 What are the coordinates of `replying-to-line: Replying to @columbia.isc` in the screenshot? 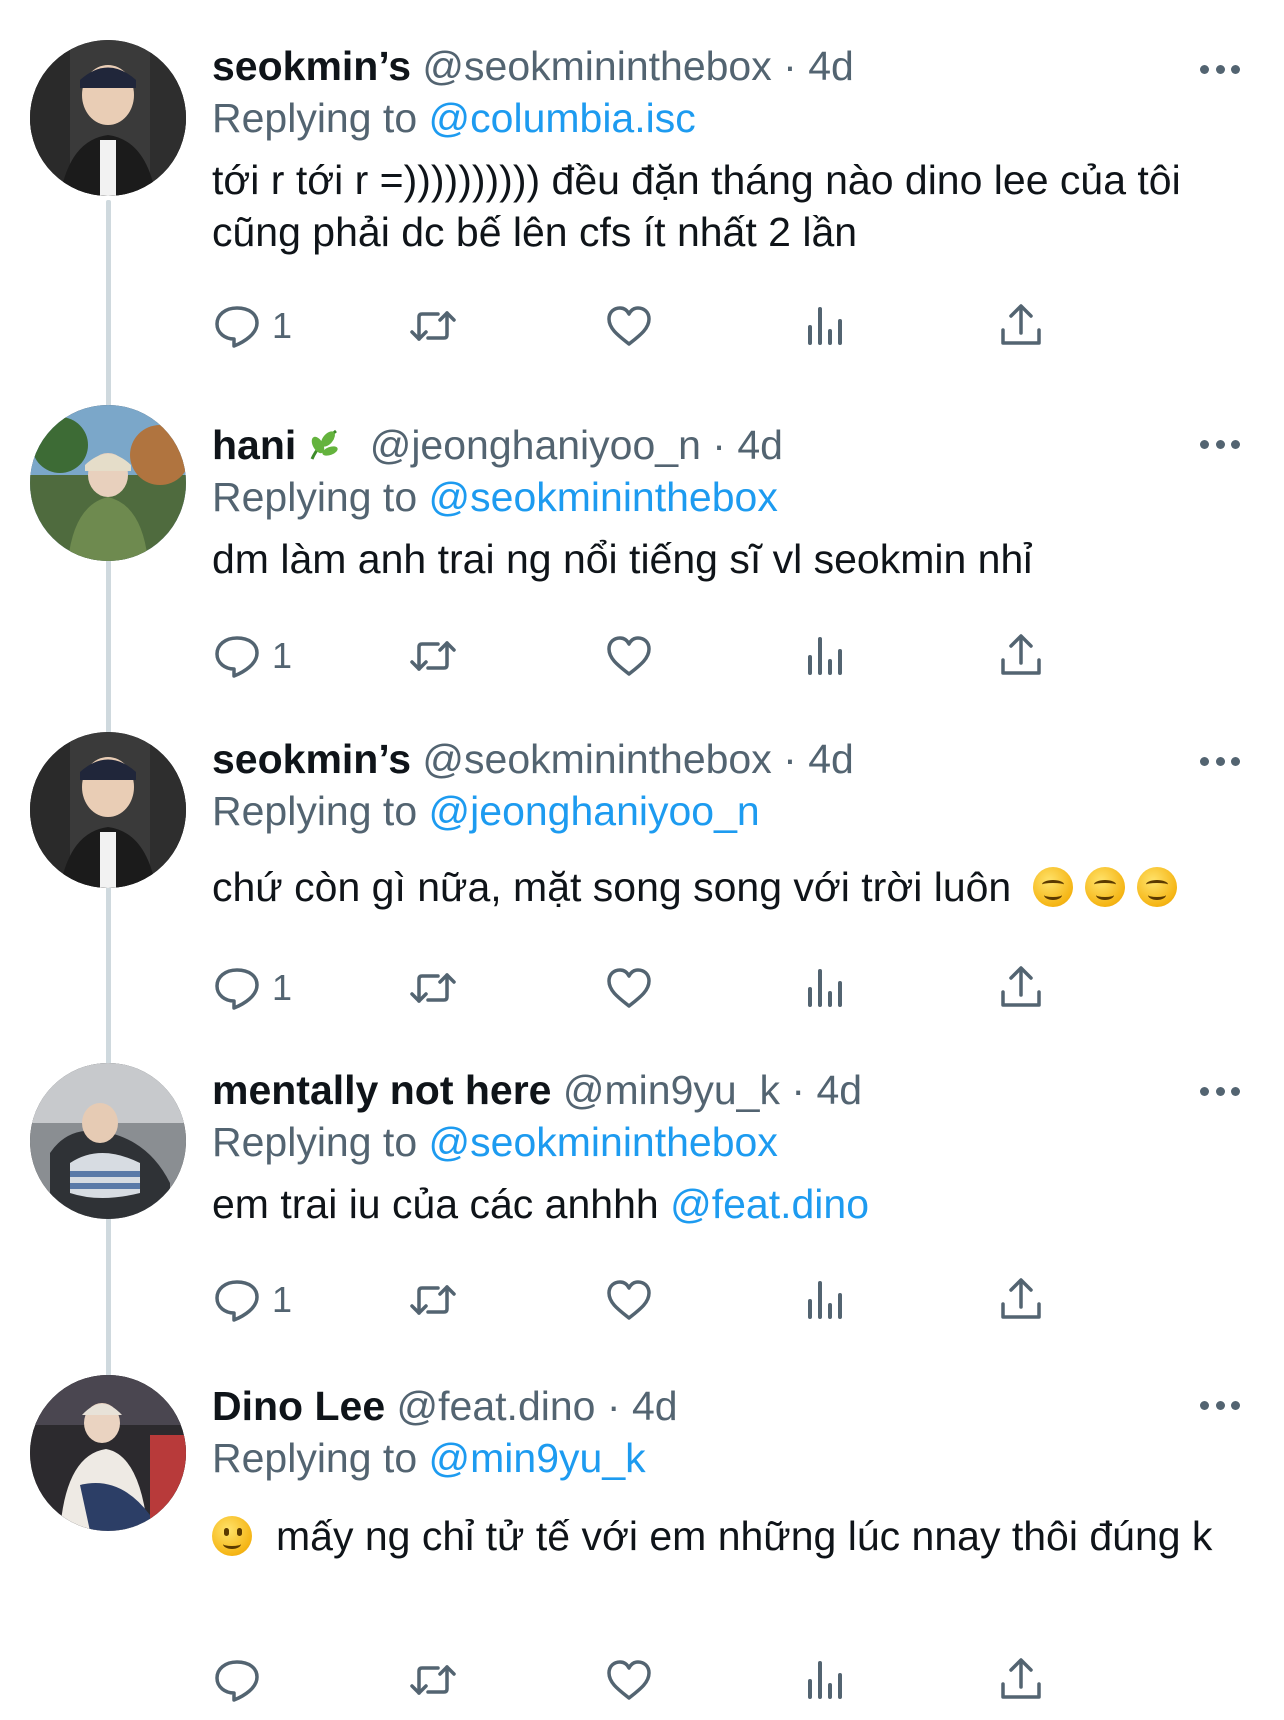 It's located at (728, 118).